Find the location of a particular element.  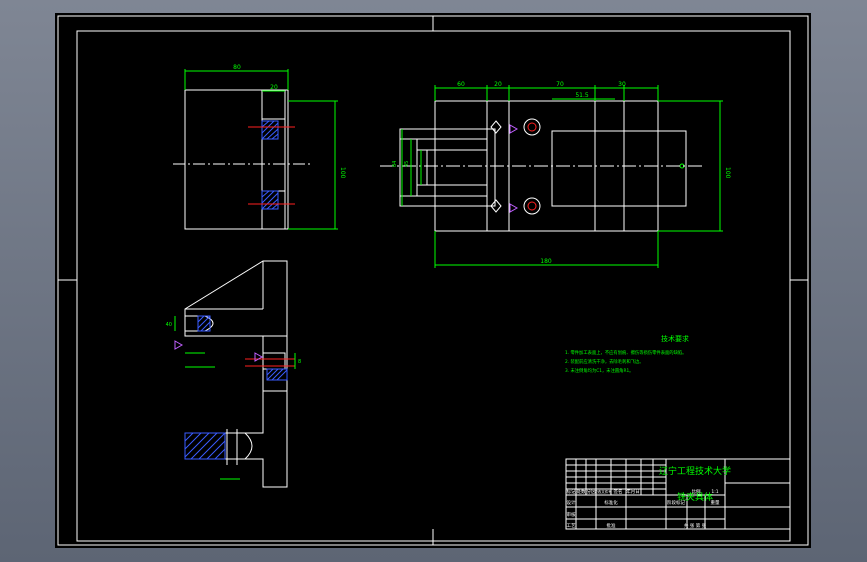

hole-lower is located at coordinates (532, 206).